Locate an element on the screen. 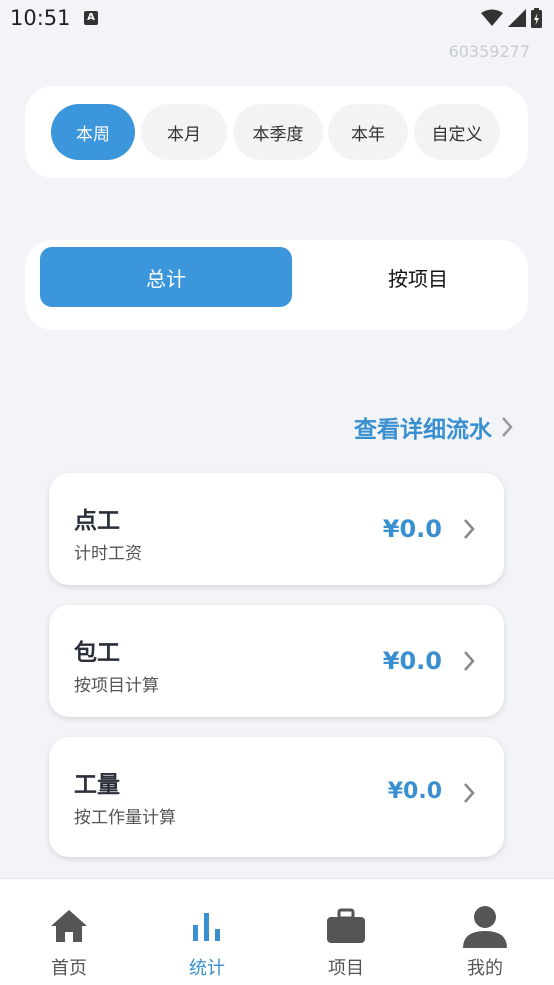 This screenshot has width=554, height=985. nav-item-projects: 项目 is located at coordinates (346, 932).